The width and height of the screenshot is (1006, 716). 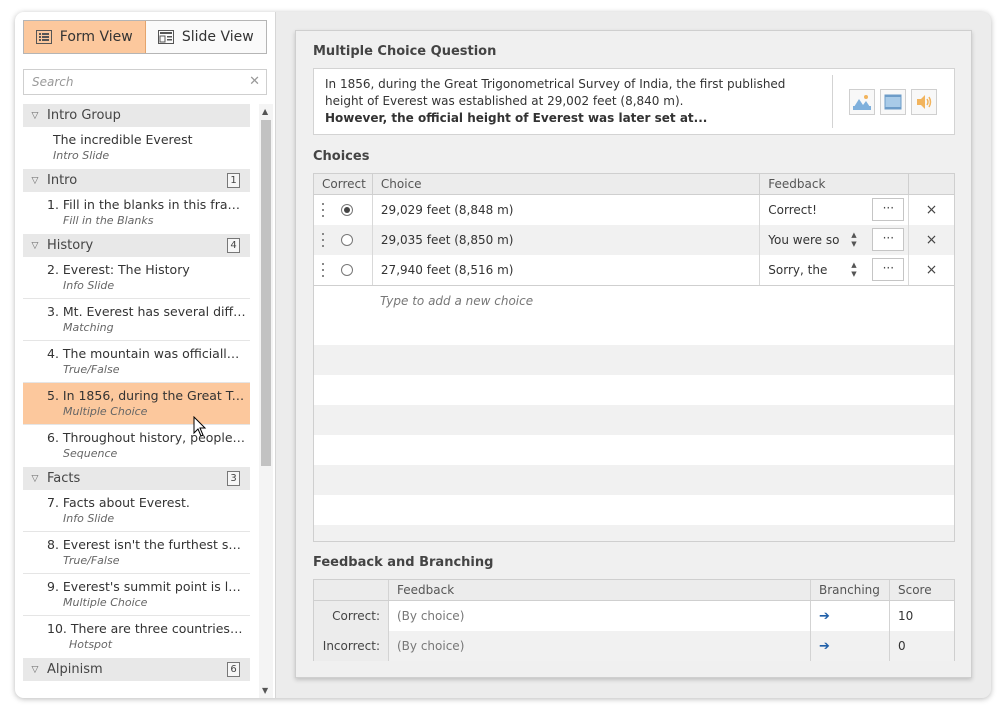 I want to click on choice-feedback: You were so, so click(x=807, y=240).